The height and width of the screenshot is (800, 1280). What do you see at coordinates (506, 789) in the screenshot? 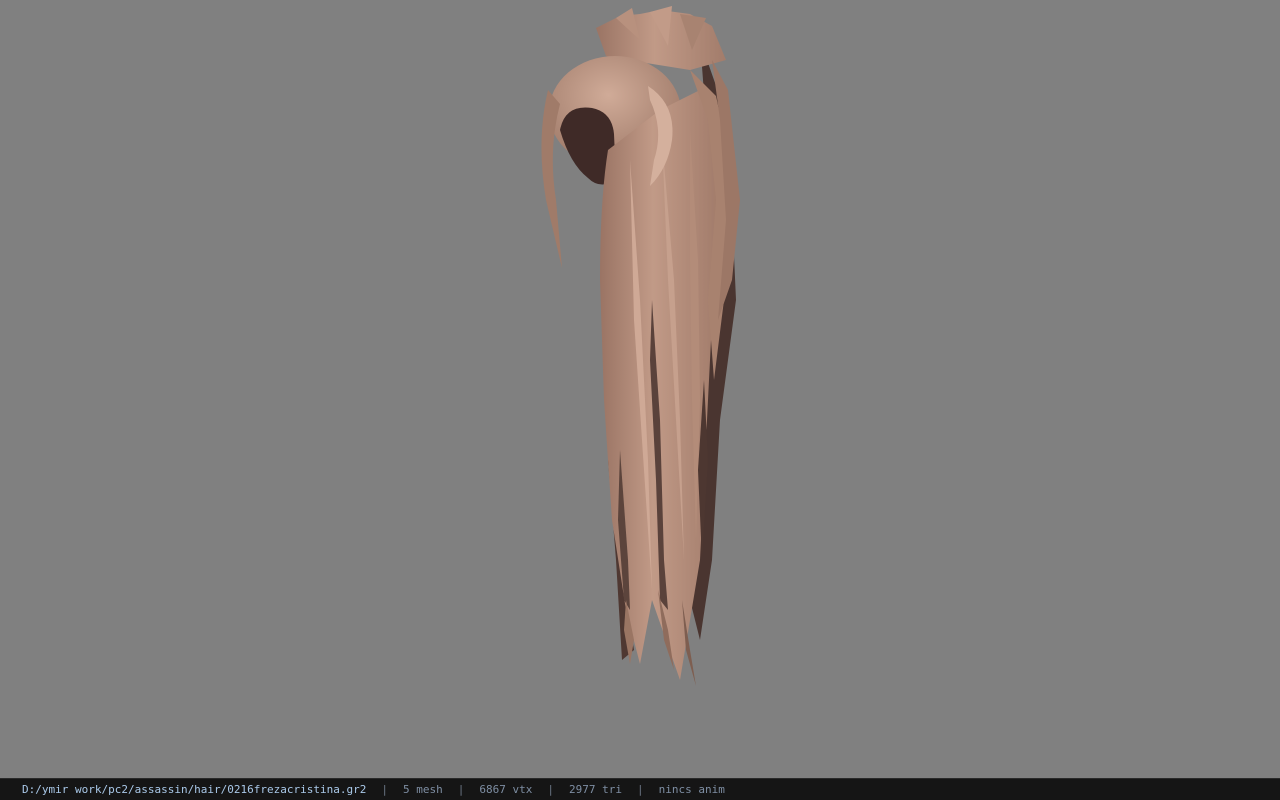
I see `vertex-count-label: 6867 vtx` at bounding box center [506, 789].